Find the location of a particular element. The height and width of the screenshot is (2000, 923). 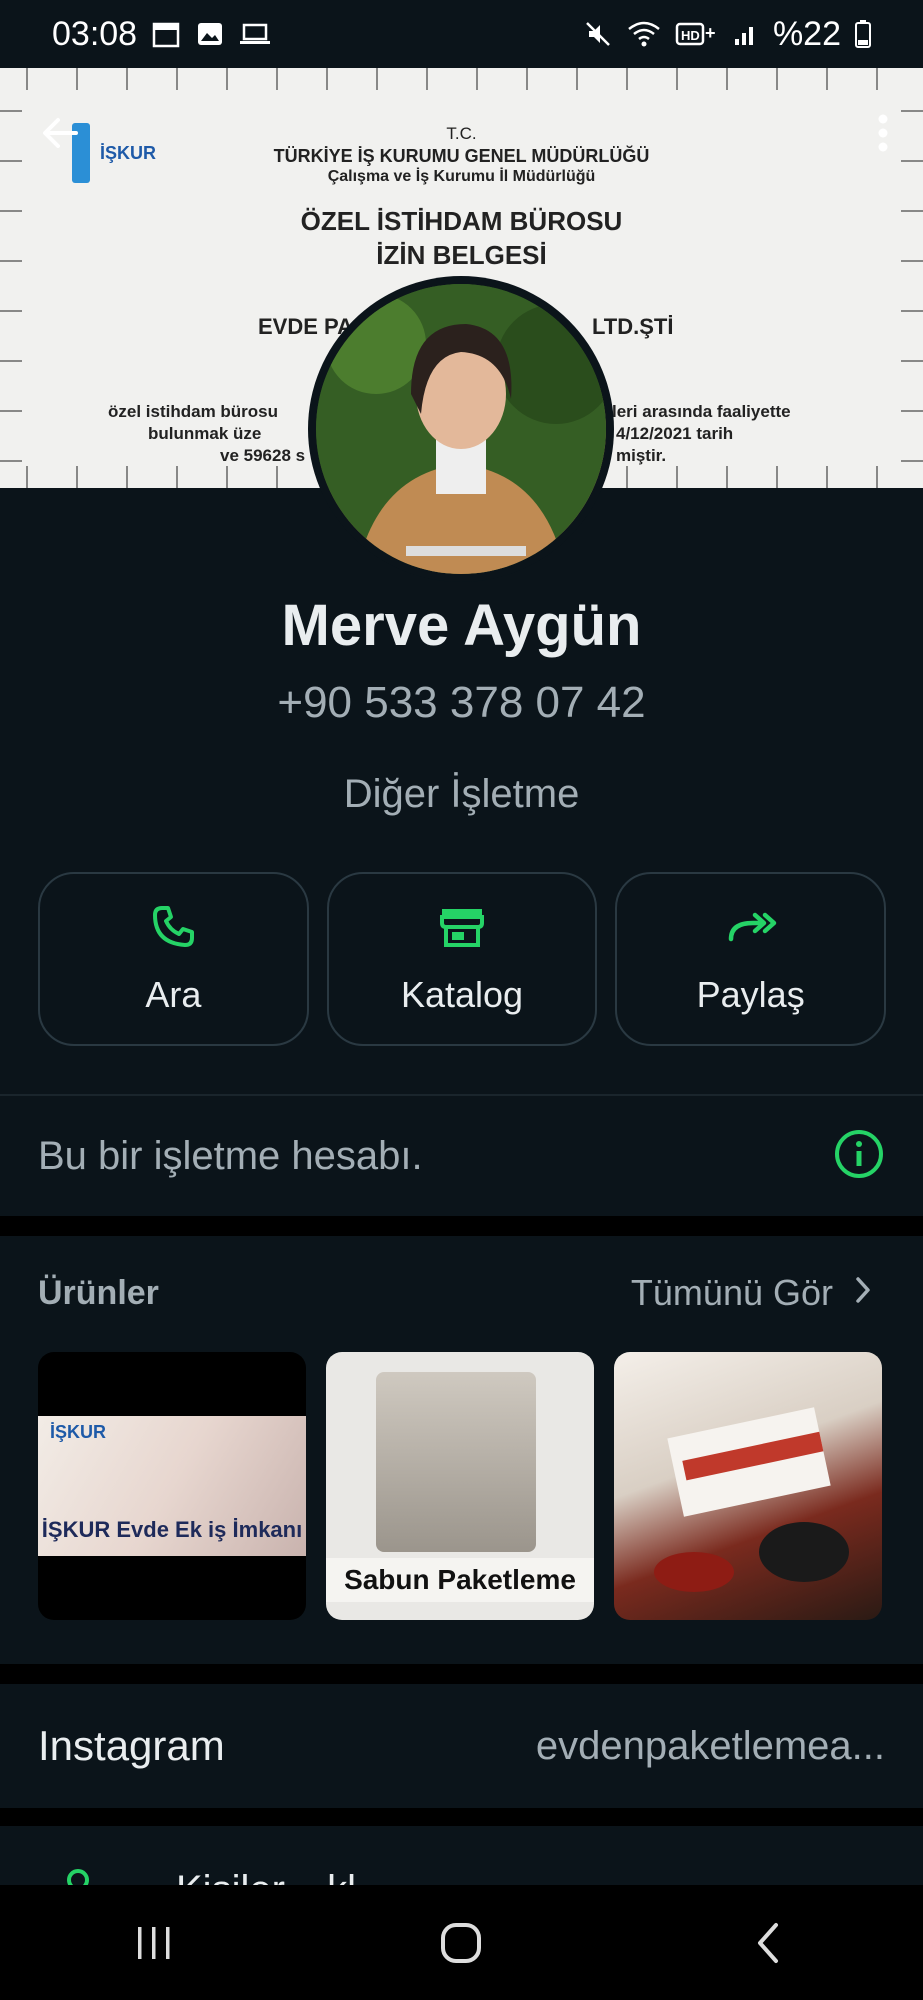

see-all-label: Tümünü Gör is located at coordinates (731, 1292).